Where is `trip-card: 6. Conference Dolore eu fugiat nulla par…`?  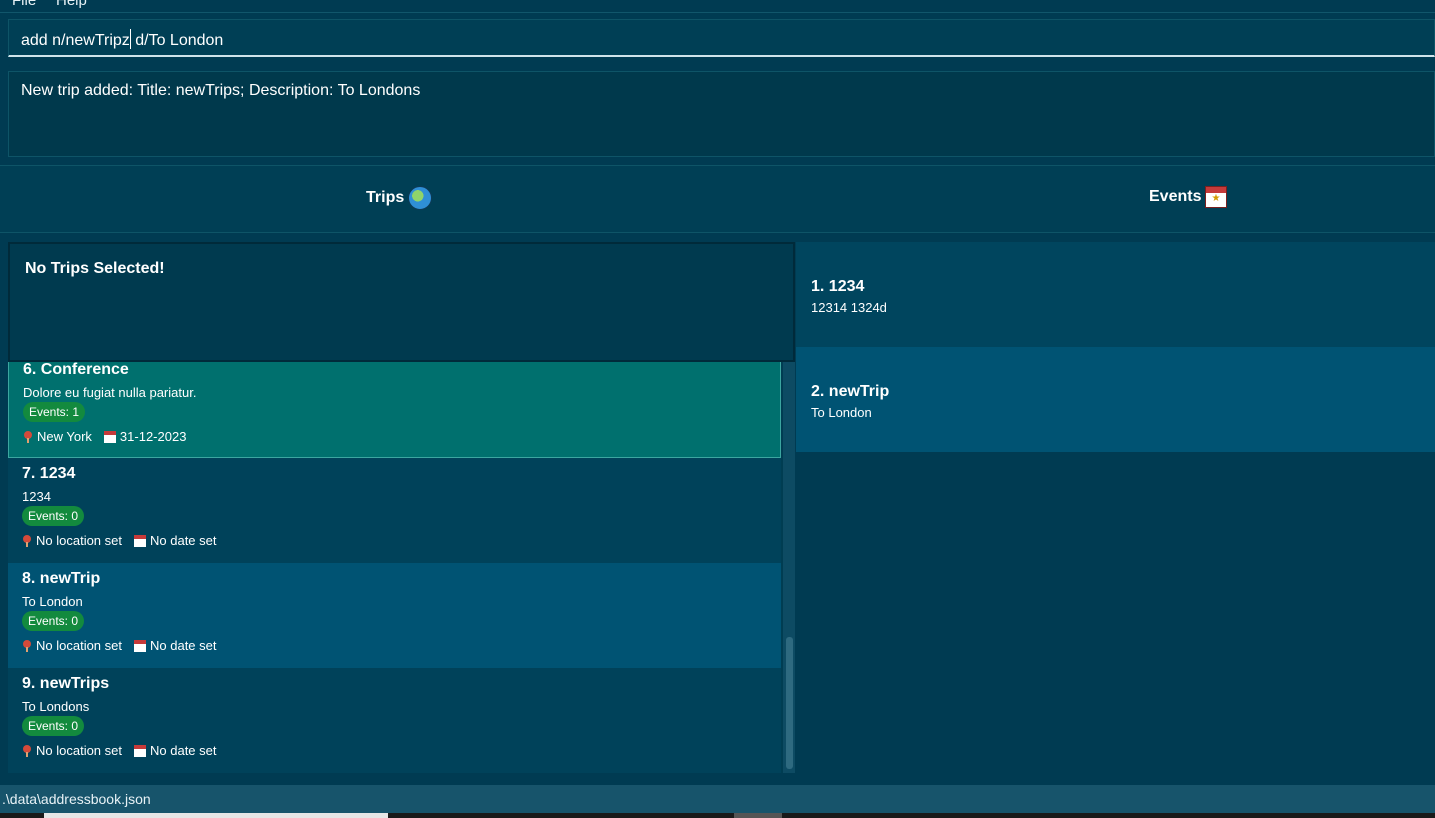 trip-card: 6. Conference Dolore eu fugiat nulla par… is located at coordinates (394, 405).